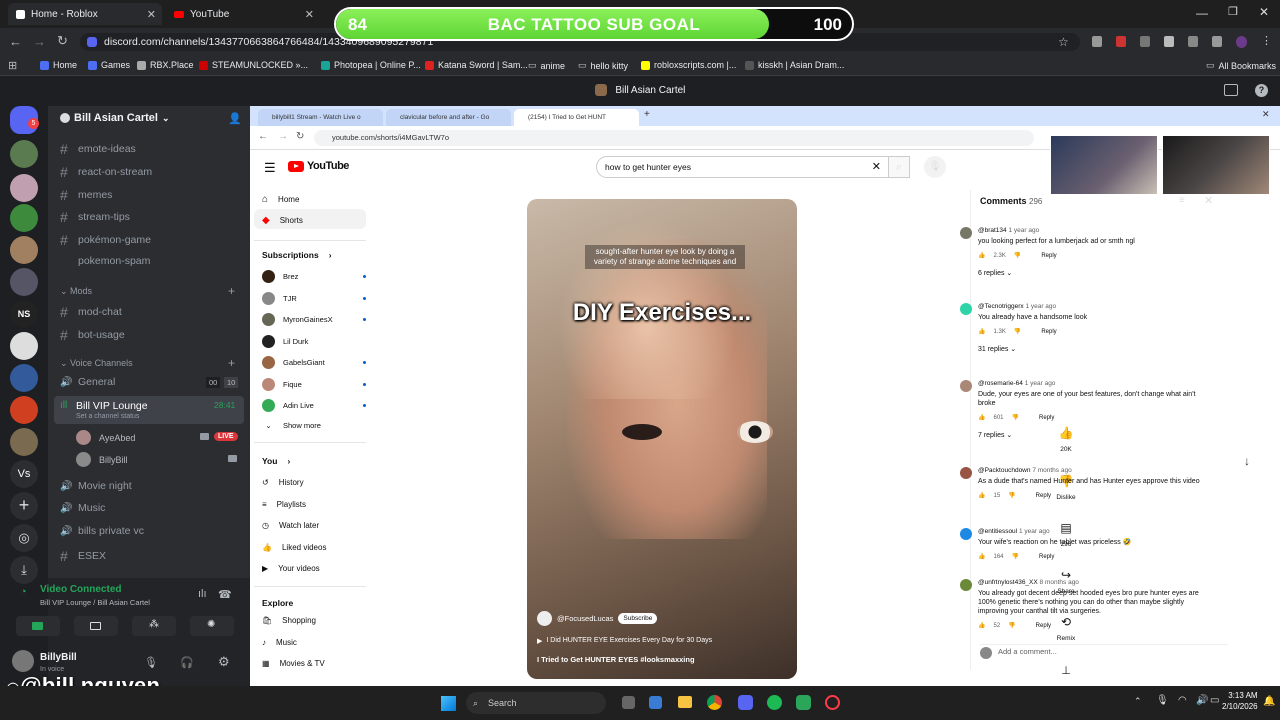  Describe the element at coordinates (95, 602) in the screenshot. I see `voice-location: Bill VIP Lounge / Bill Asian Cartel` at that location.